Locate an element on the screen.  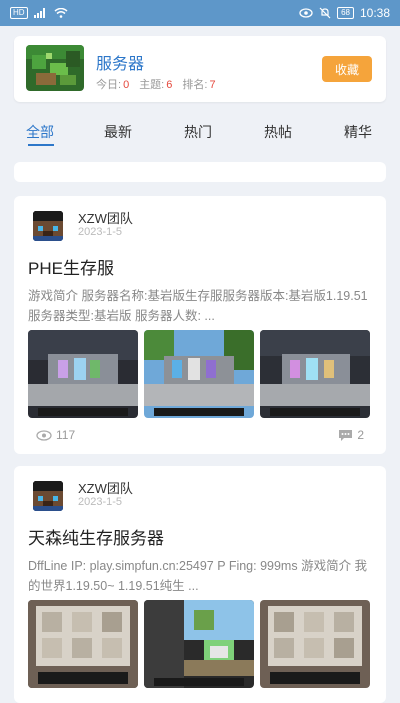
wifi-icon is located at coordinates (61, 13).